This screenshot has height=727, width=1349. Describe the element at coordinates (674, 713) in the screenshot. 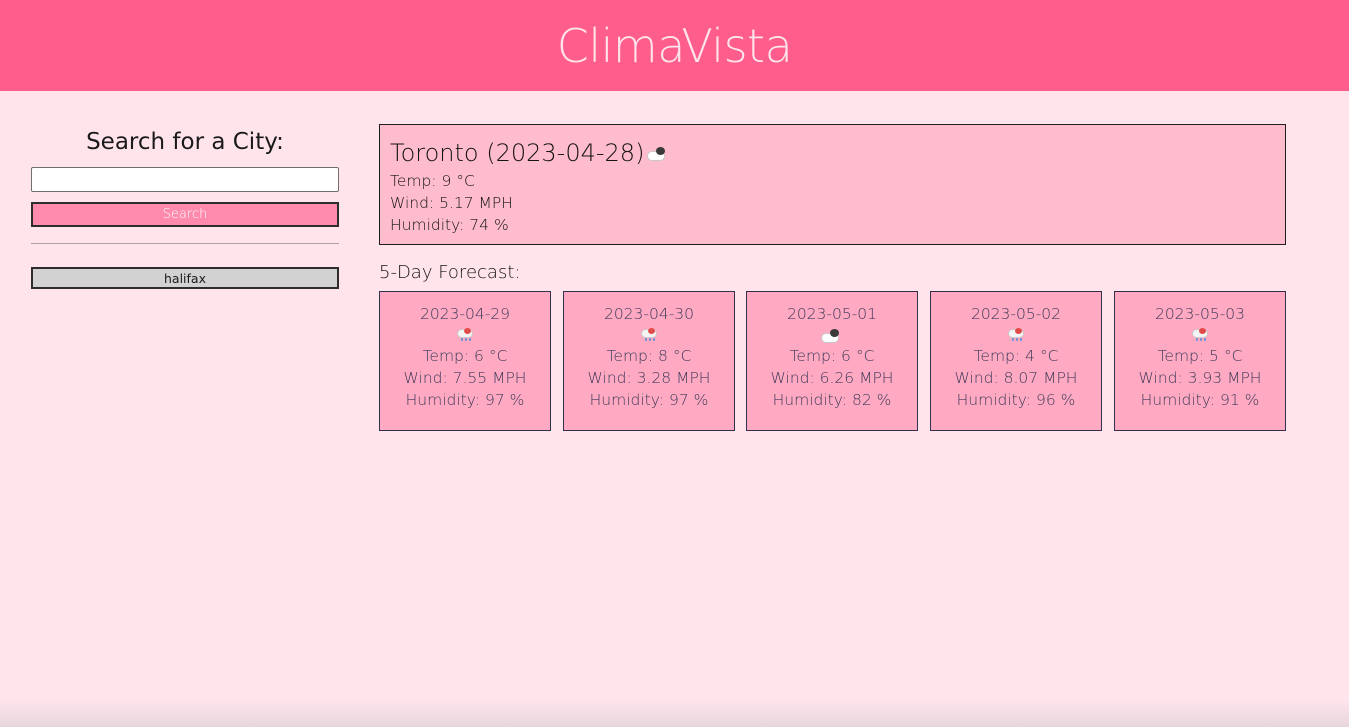

I see `bottom-shadow` at that location.